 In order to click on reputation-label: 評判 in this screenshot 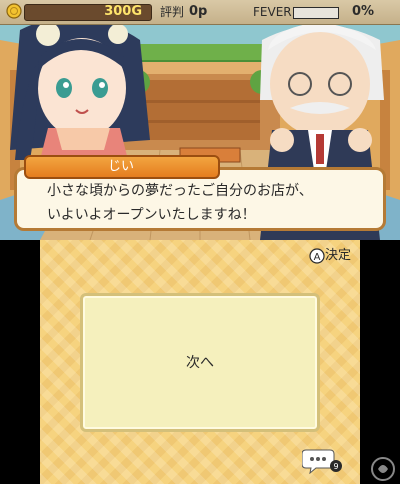, I will do `click(172, 12)`.